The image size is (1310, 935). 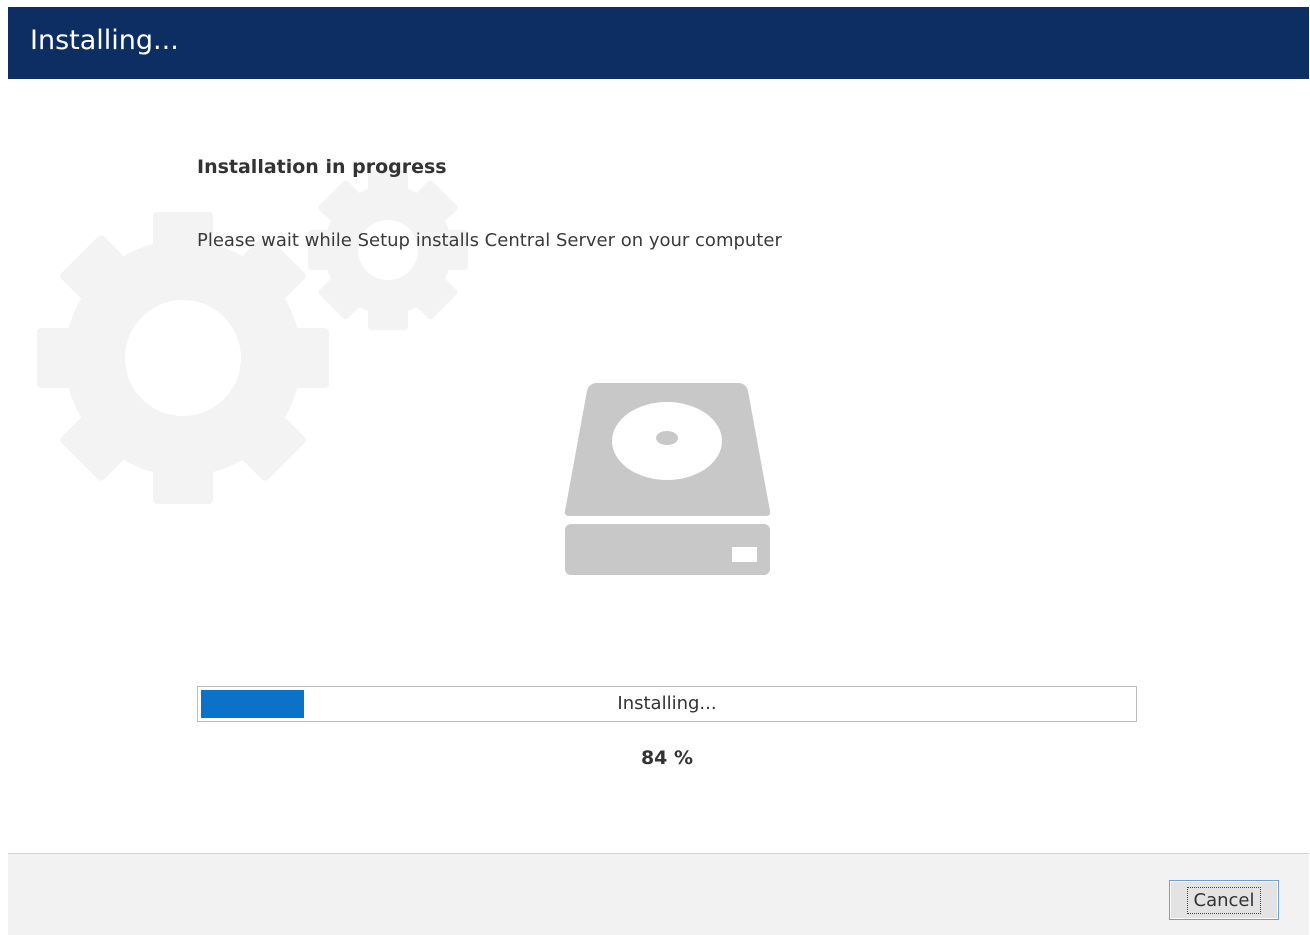 I want to click on cancel-button-label: Cancel, so click(x=1224, y=900).